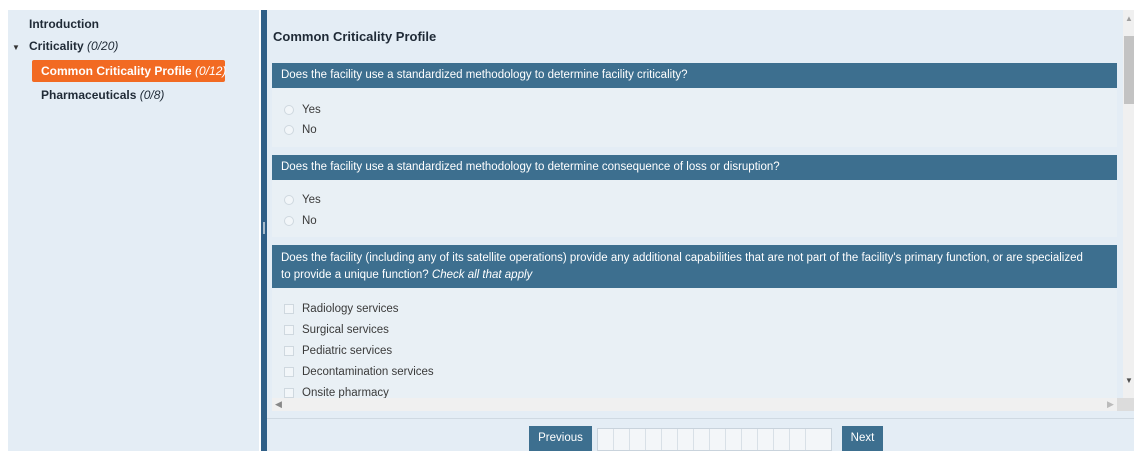 Image resolution: width=1144 pixels, height=451 pixels. Describe the element at coordinates (1129, 380) in the screenshot. I see `arrow-down-icon: ▼` at that location.